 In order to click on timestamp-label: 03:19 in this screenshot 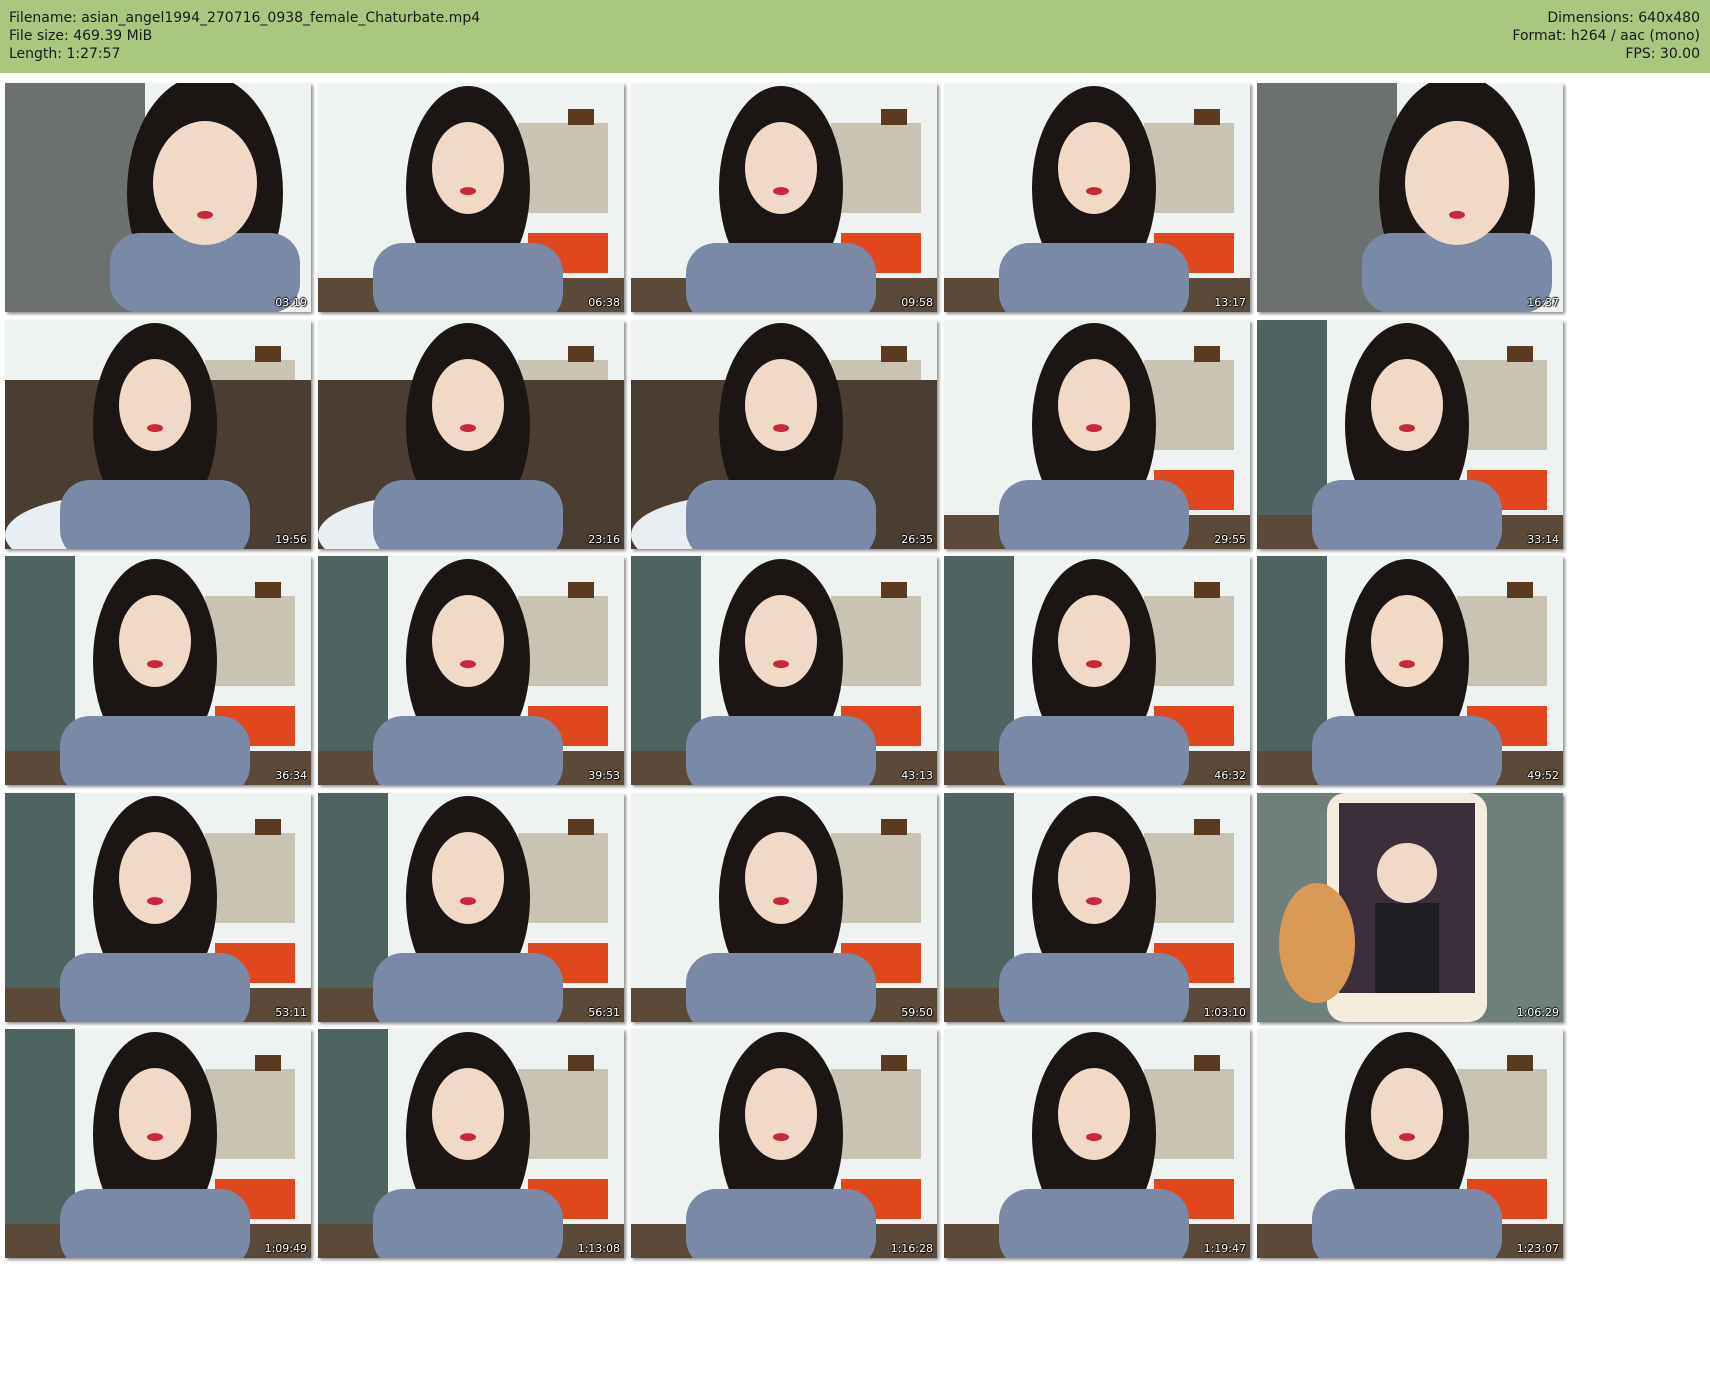, I will do `click(291, 302)`.